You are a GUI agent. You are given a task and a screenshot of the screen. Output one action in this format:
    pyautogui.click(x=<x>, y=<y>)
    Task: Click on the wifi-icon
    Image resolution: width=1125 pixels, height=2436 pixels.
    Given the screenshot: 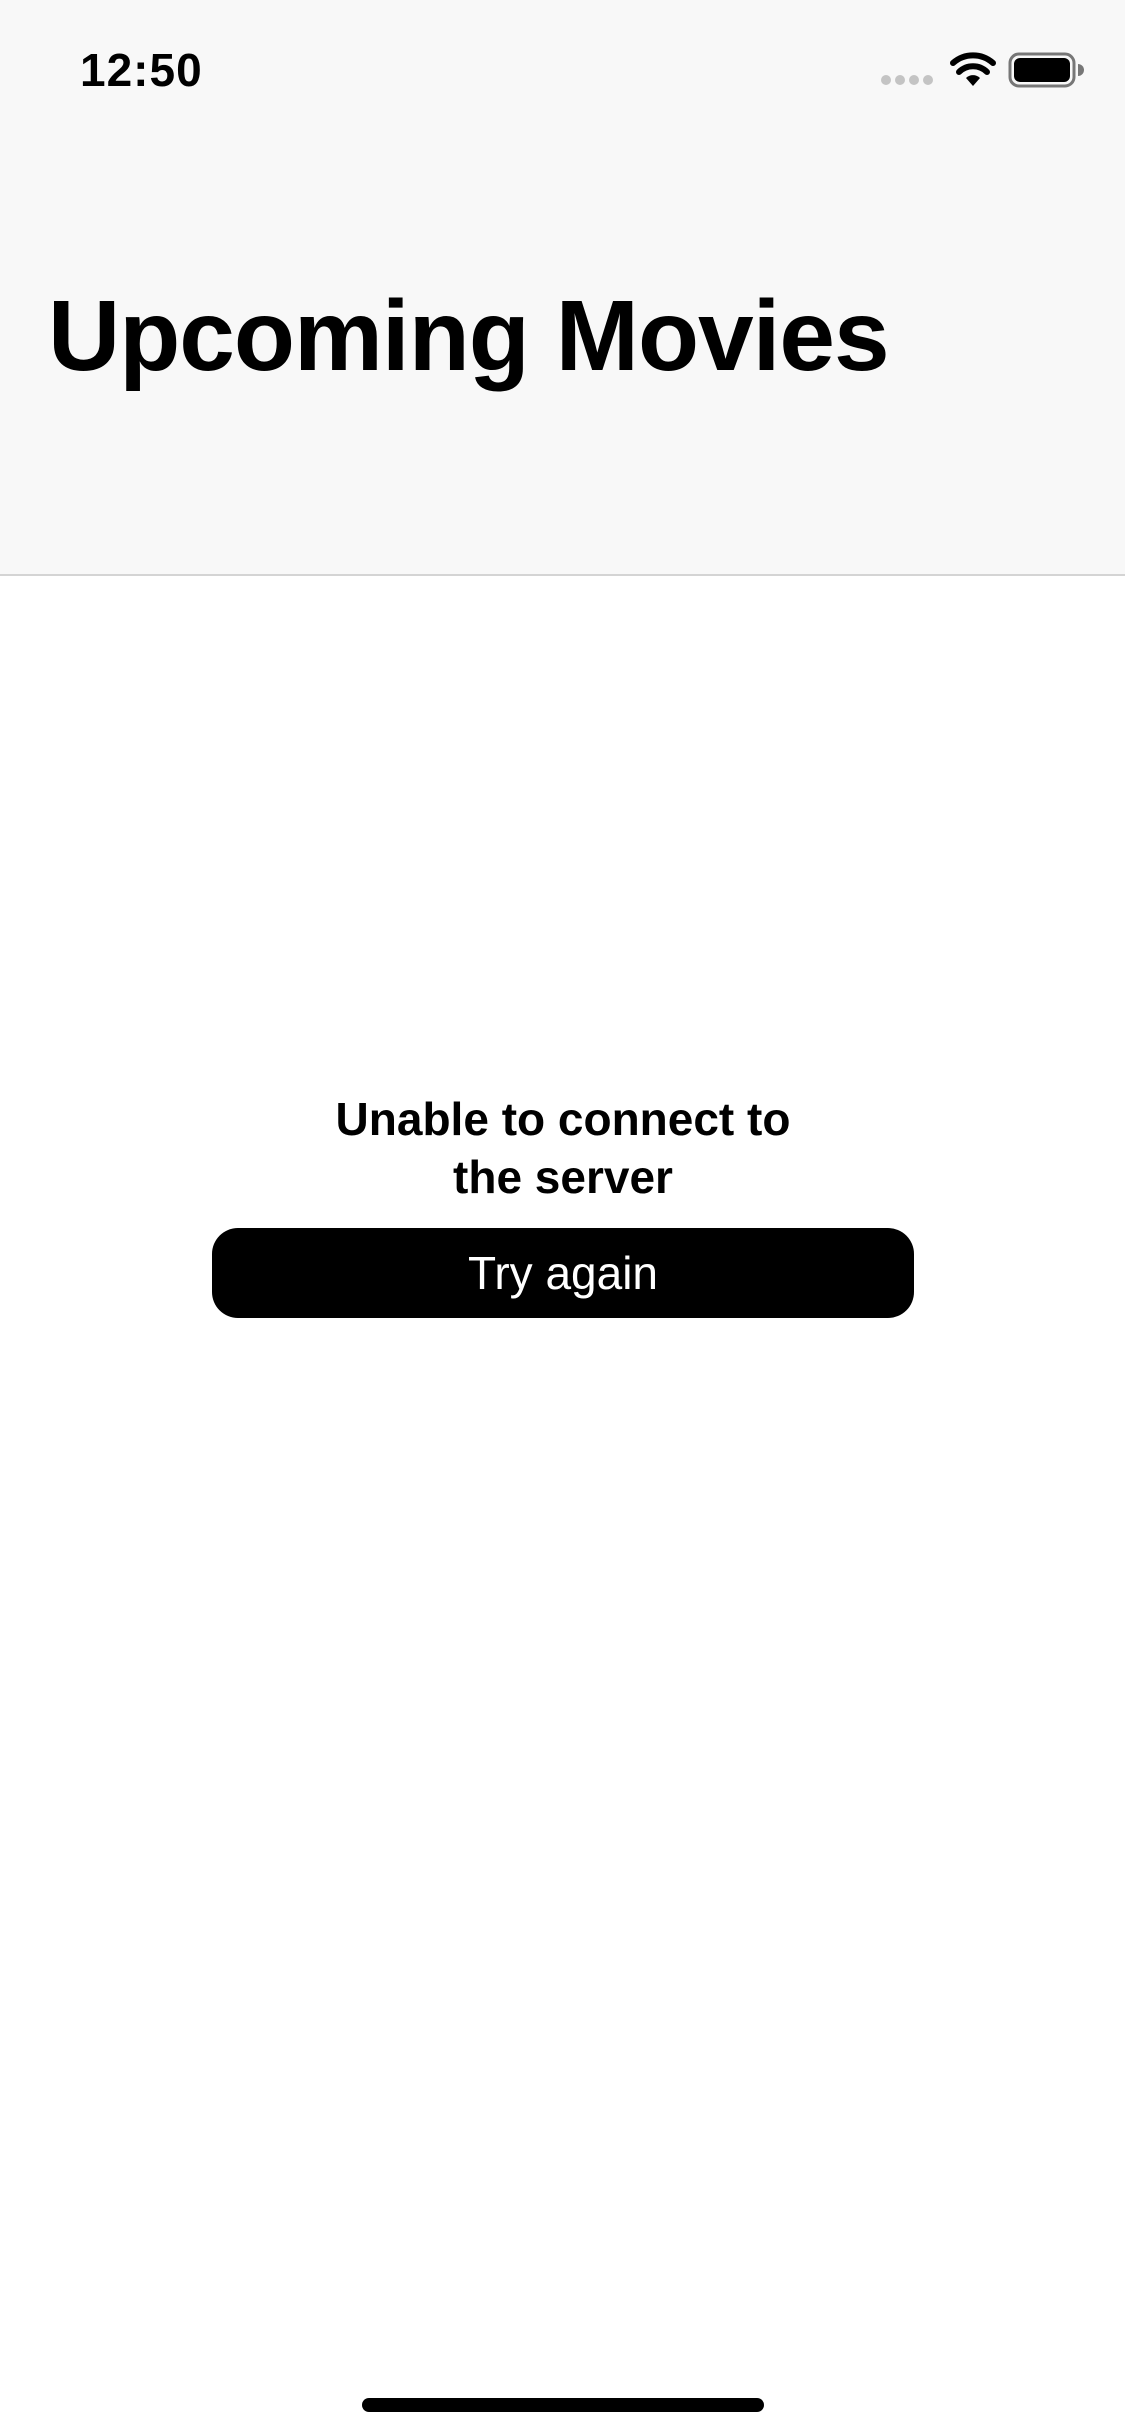 What is the action you would take?
    pyautogui.click(x=973, y=69)
    